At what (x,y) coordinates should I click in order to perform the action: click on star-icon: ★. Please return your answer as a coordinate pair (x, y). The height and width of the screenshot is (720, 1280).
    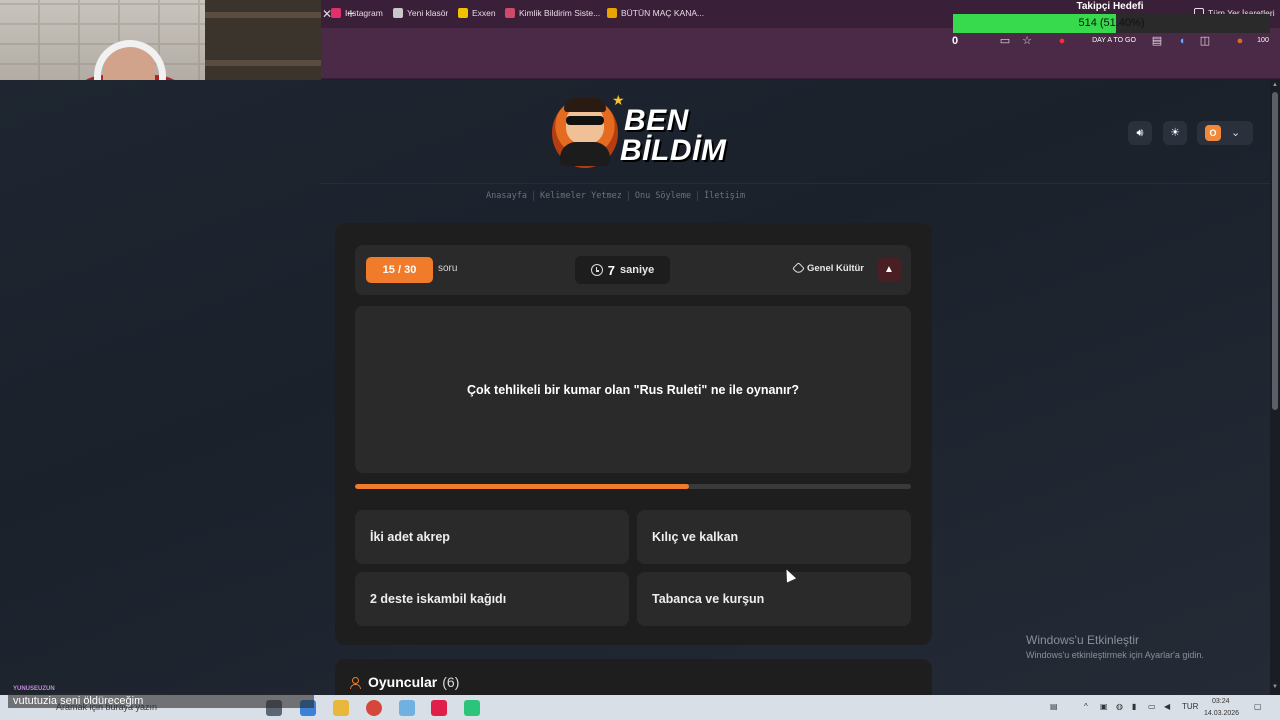
    Looking at the image, I should click on (618, 100).